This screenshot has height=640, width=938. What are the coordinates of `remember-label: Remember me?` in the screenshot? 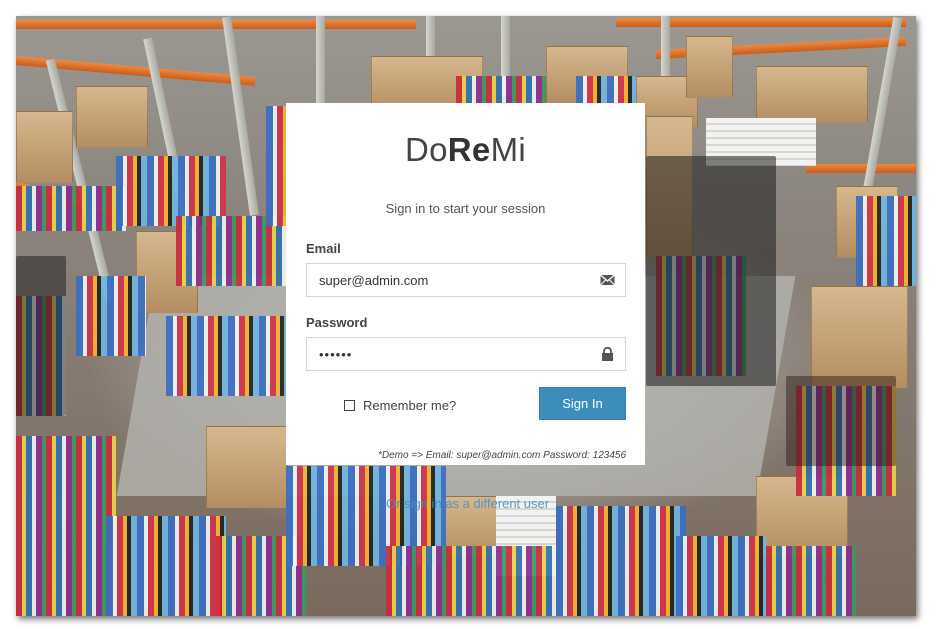 It's located at (410, 405).